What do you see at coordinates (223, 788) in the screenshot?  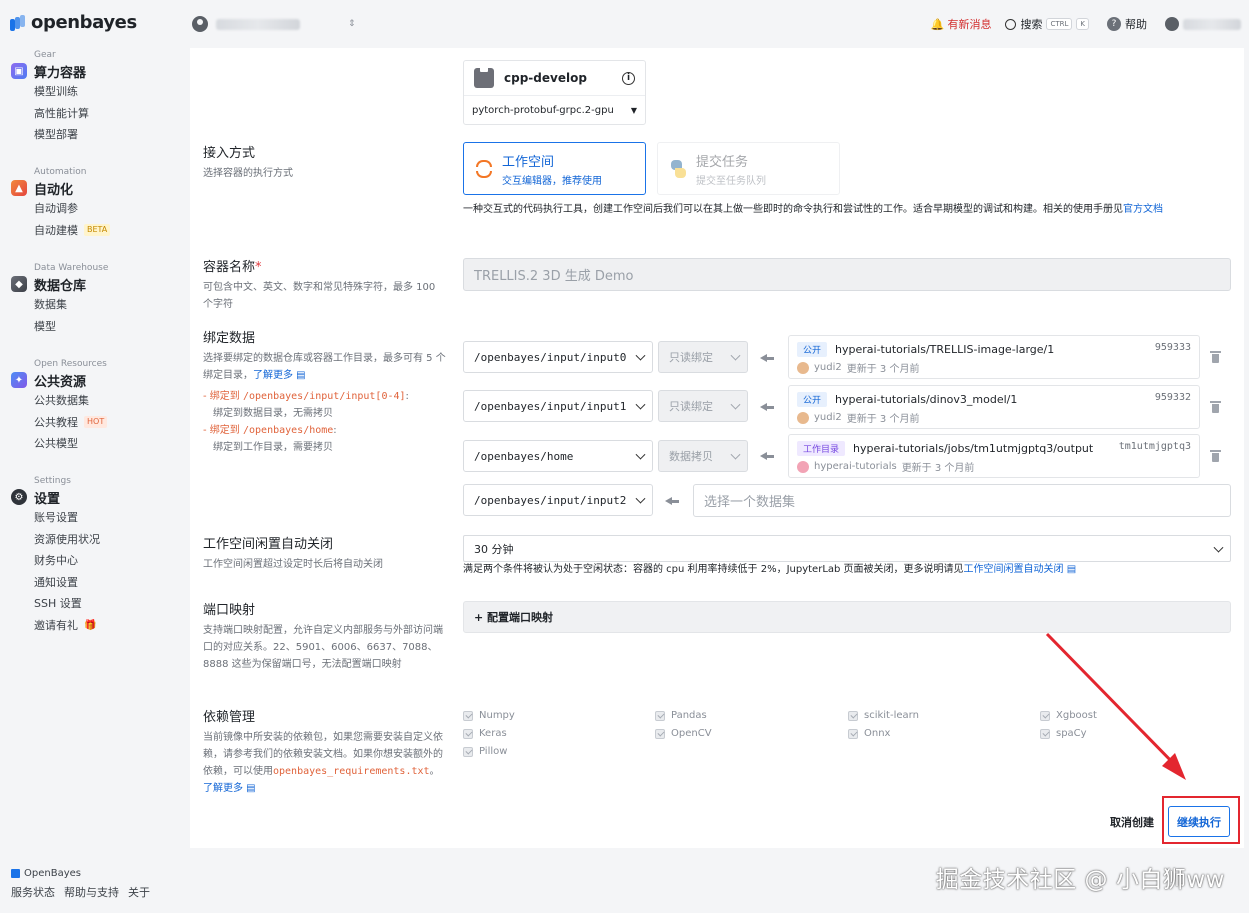 I see `deps-learn-more-link: 了解更多` at bounding box center [223, 788].